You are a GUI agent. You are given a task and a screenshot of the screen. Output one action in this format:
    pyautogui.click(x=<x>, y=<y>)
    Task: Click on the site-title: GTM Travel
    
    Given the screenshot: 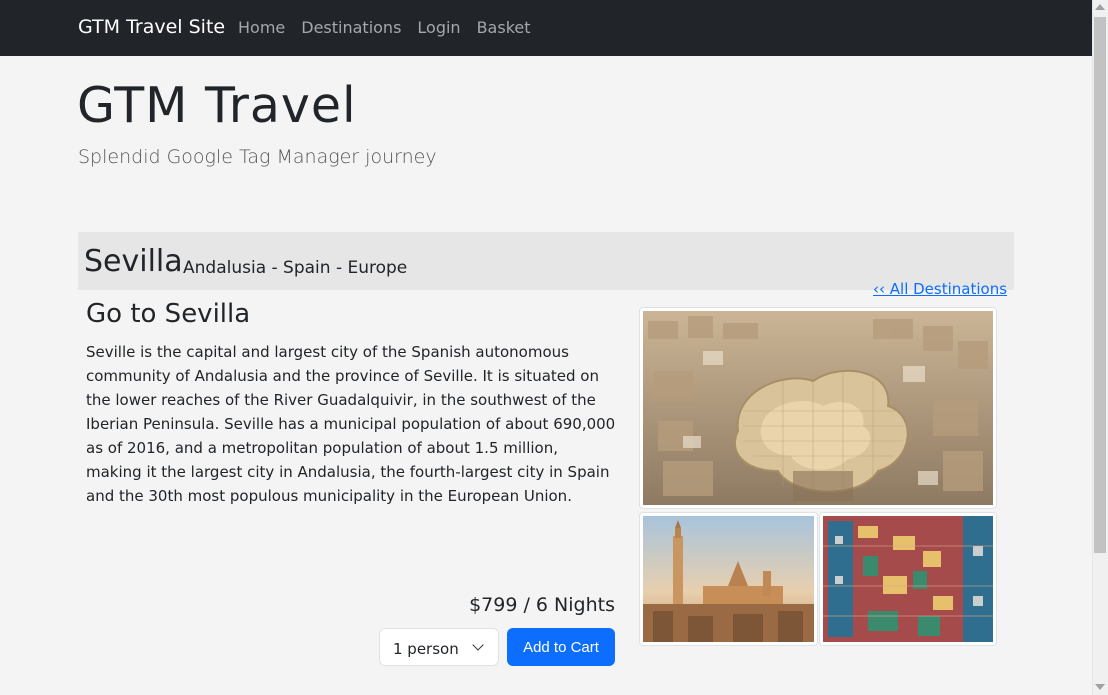 What is the action you would take?
    pyautogui.click(x=217, y=105)
    